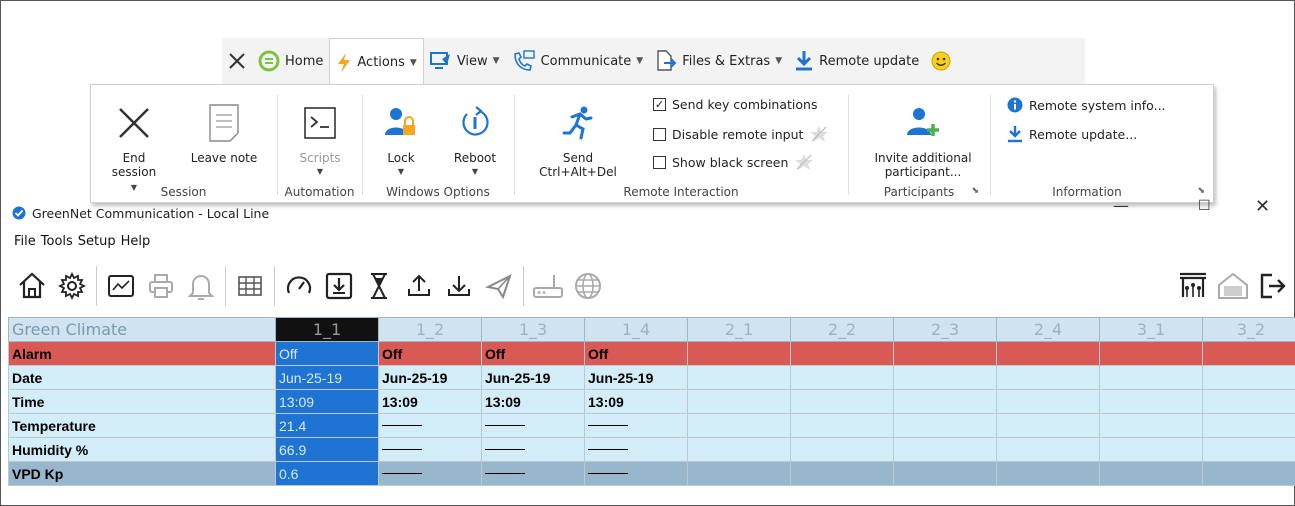  What do you see at coordinates (636, 329) in the screenshot?
I see `column-header: 1_4` at bounding box center [636, 329].